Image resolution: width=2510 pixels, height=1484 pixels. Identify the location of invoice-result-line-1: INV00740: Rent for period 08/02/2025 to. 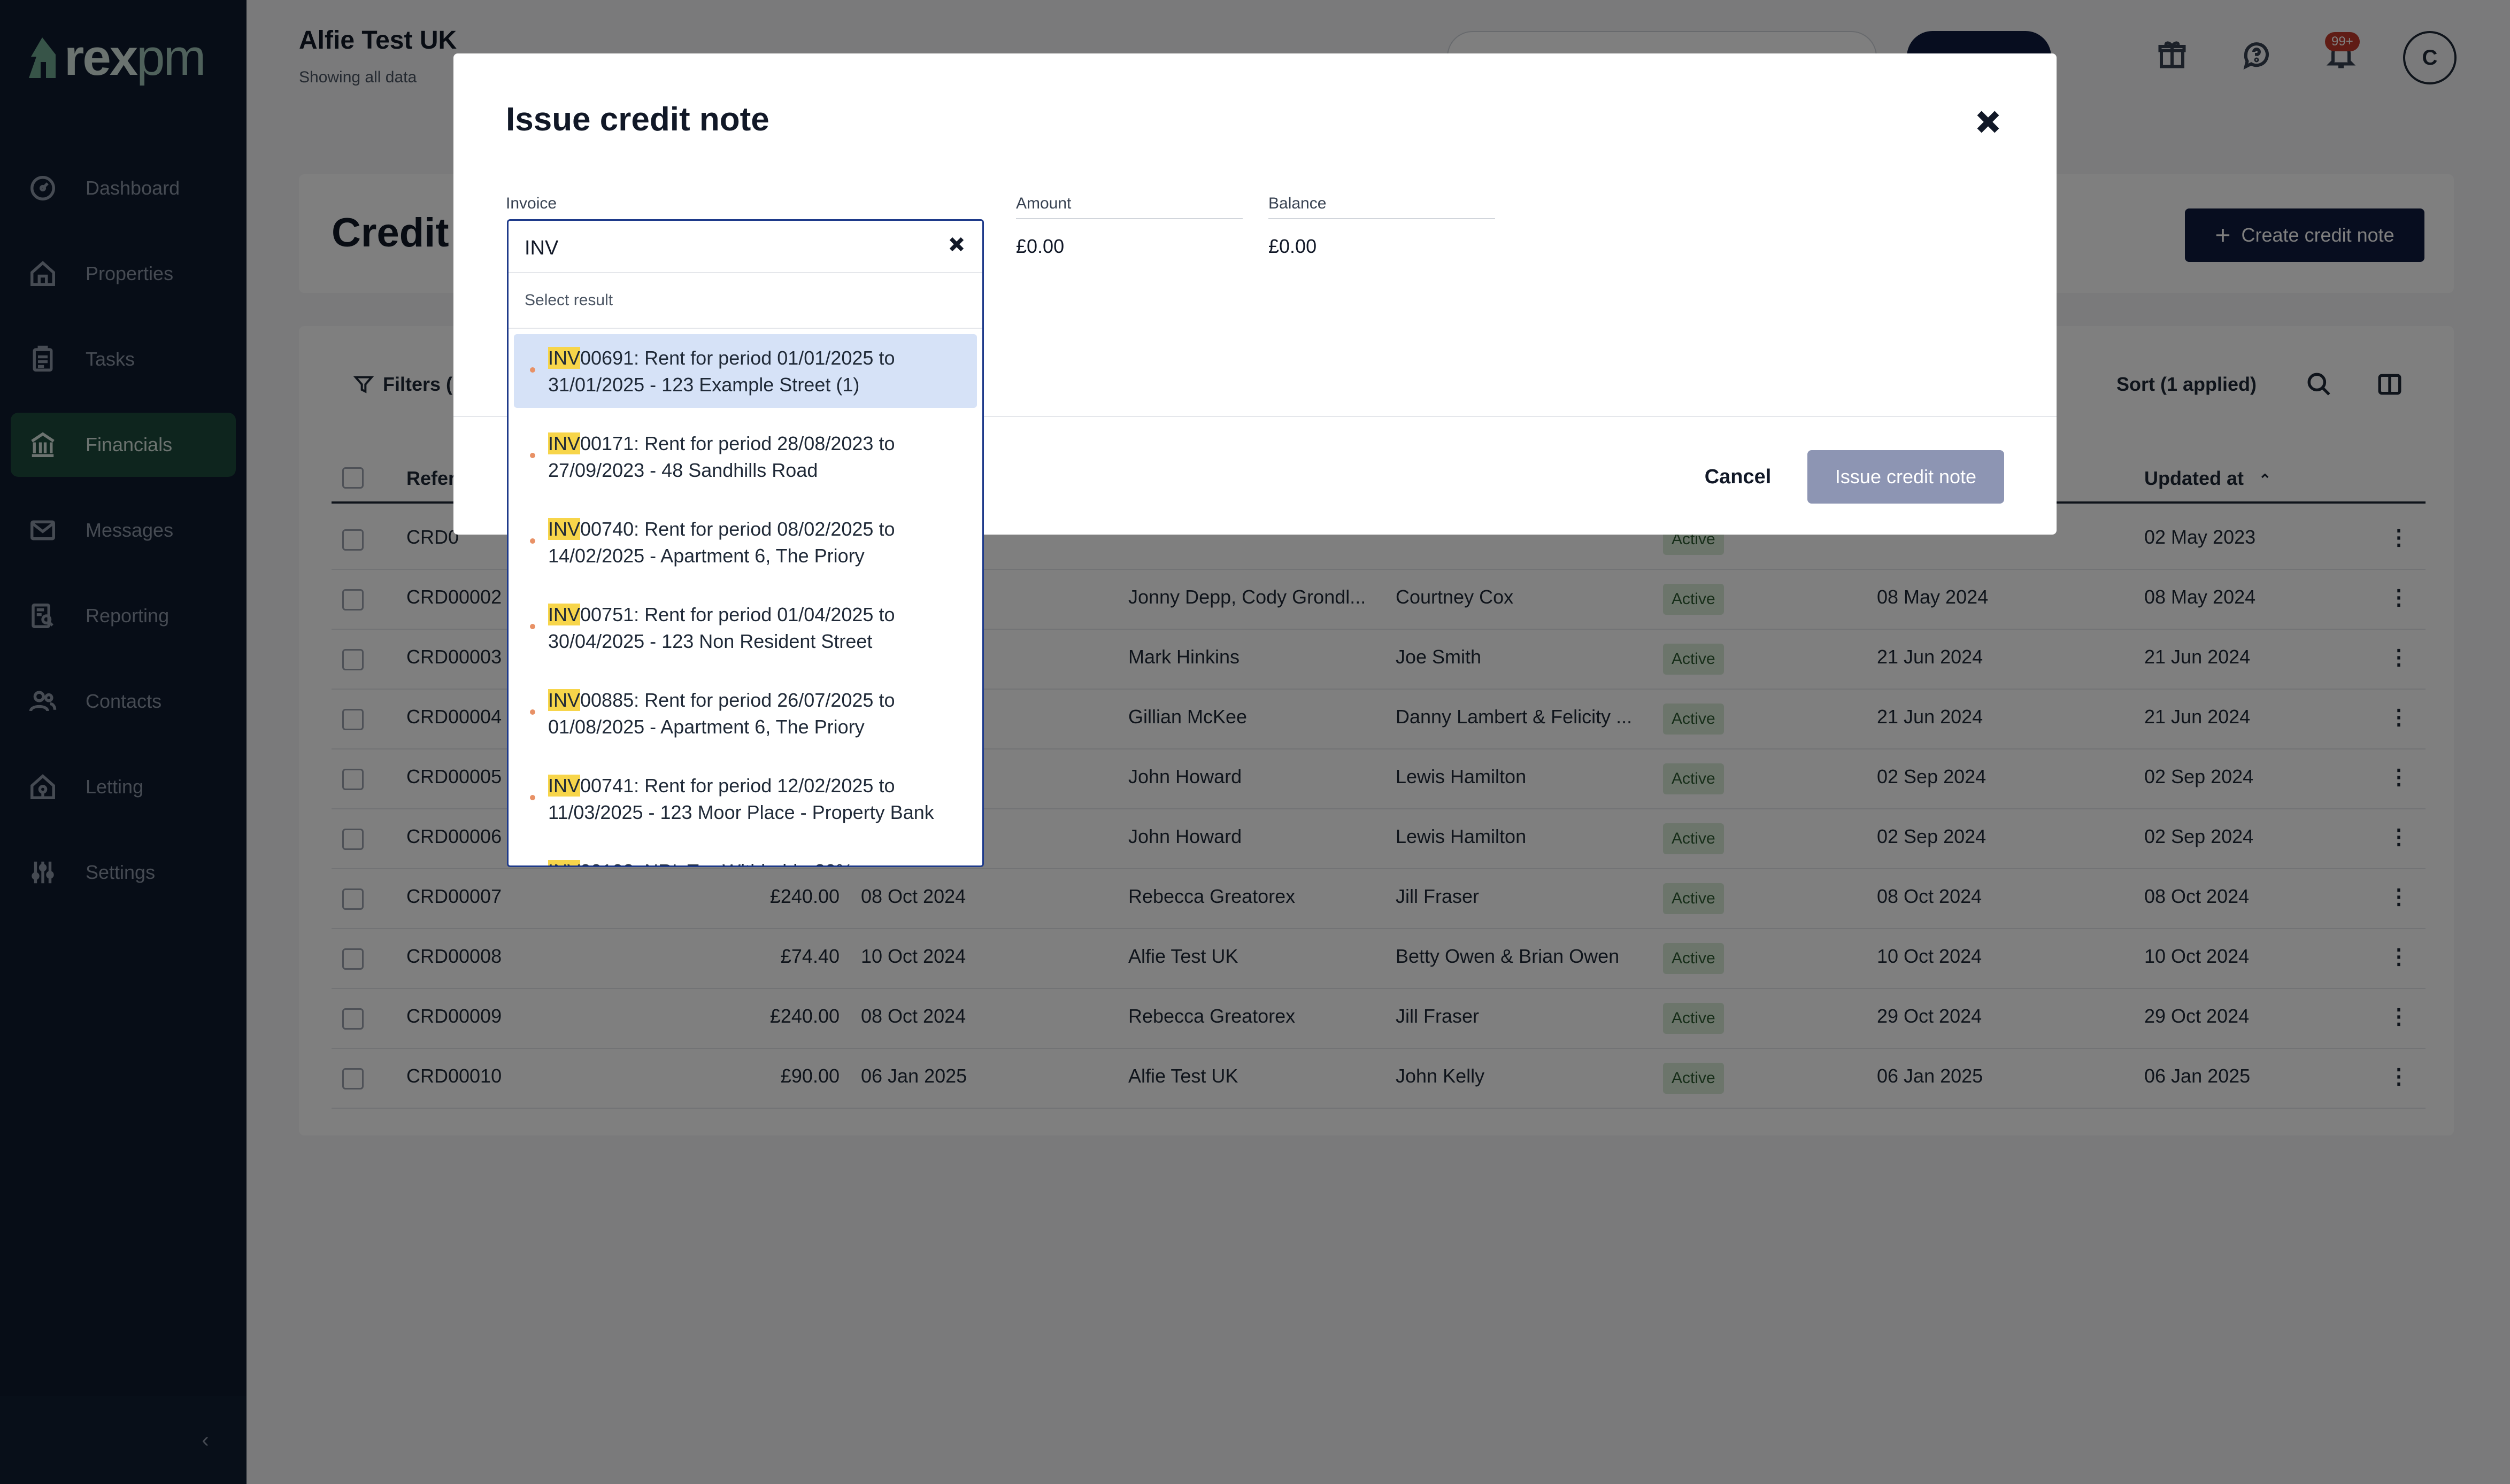
(759, 529).